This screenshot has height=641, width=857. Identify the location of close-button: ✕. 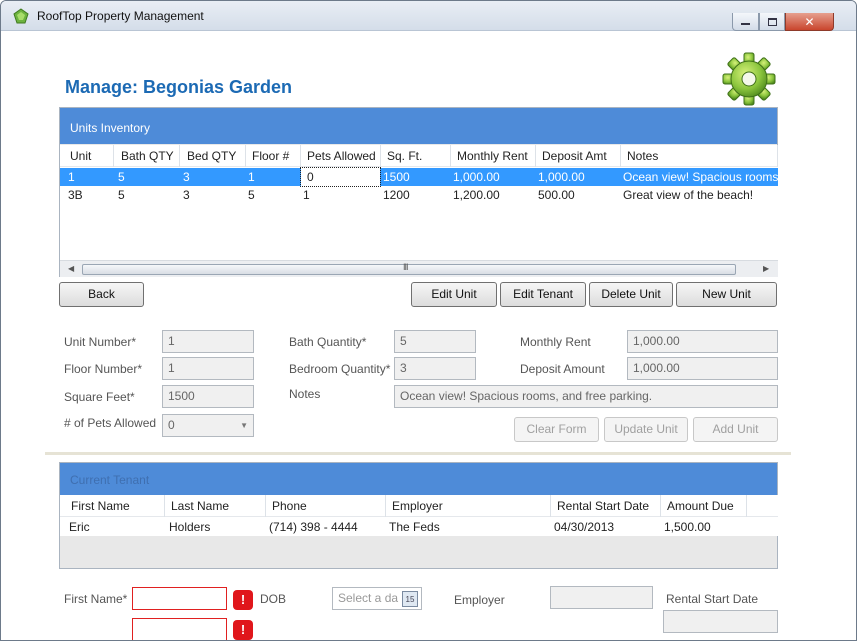
(809, 22).